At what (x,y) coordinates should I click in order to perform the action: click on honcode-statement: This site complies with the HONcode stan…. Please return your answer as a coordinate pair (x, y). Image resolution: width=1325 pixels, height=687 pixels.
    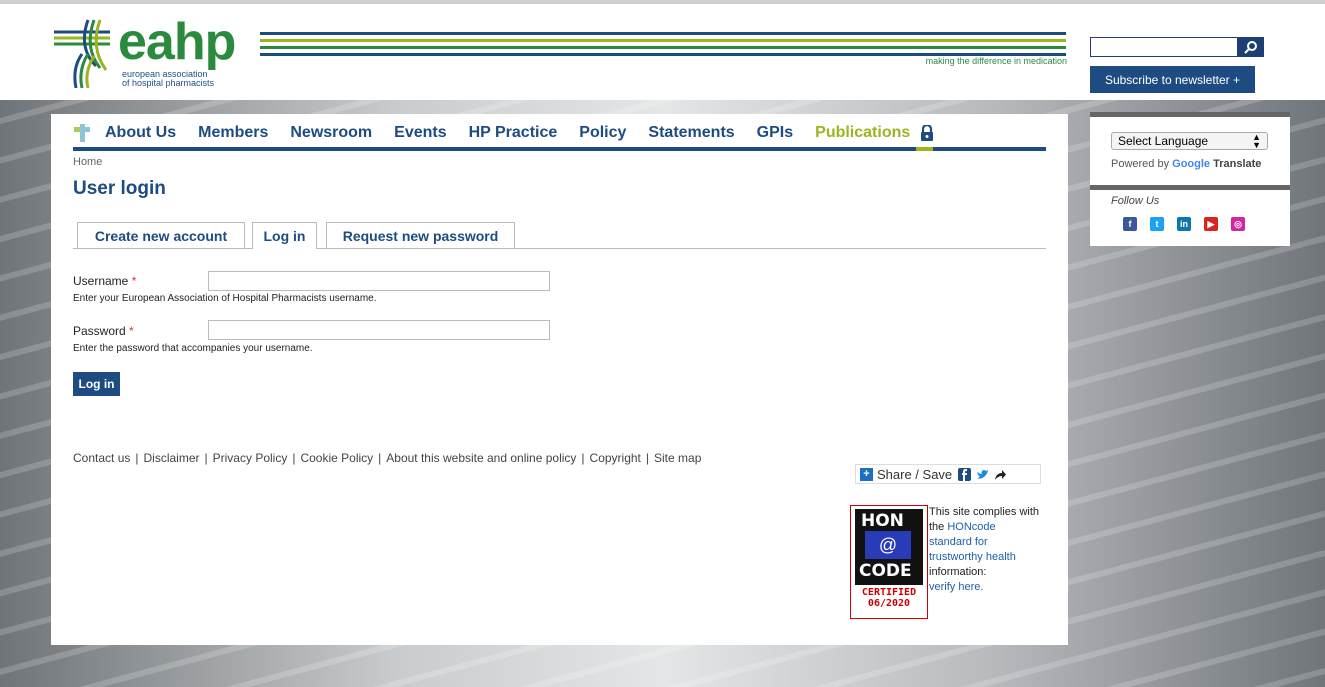
    Looking at the image, I should click on (994, 550).